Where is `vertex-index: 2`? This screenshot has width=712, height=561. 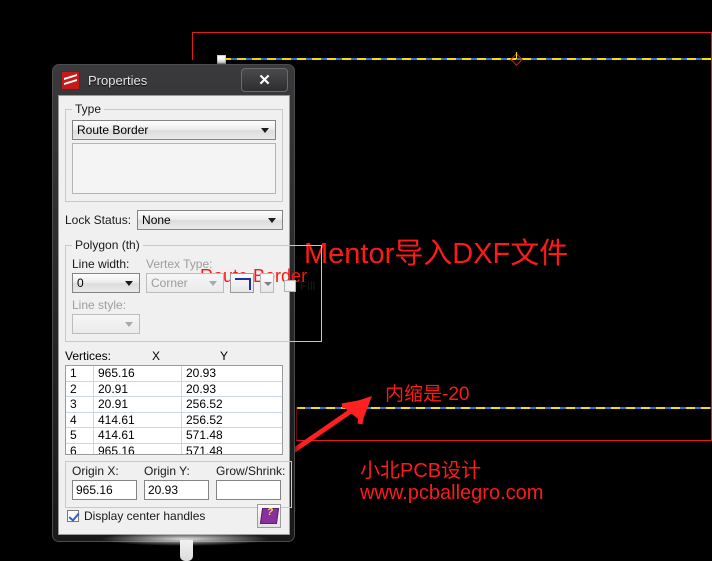 vertex-index: 2 is located at coordinates (80, 389).